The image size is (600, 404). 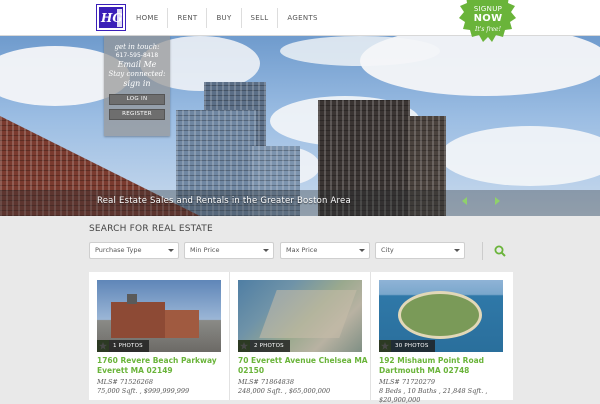 I want to click on nav-buy: BUY, so click(x=224, y=18).